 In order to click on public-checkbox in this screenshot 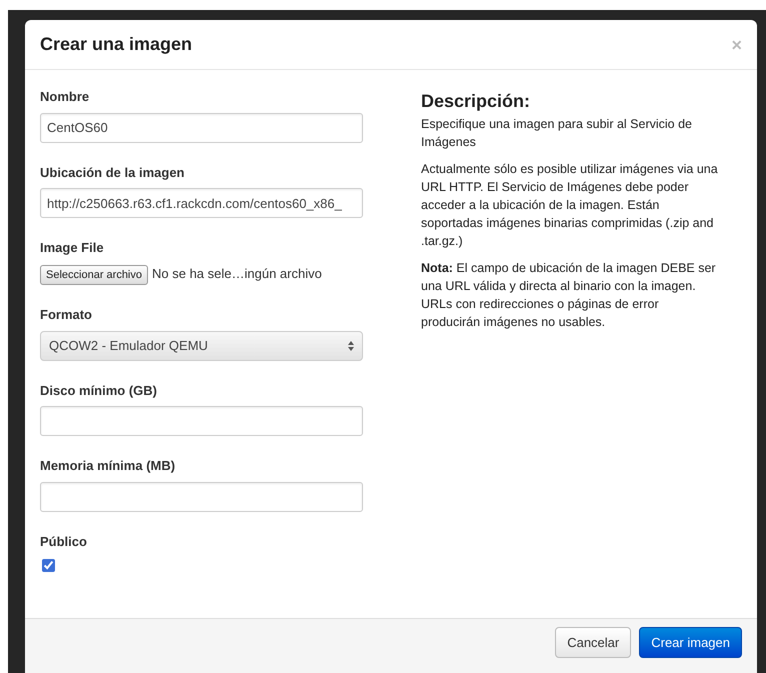, I will do `click(48, 565)`.